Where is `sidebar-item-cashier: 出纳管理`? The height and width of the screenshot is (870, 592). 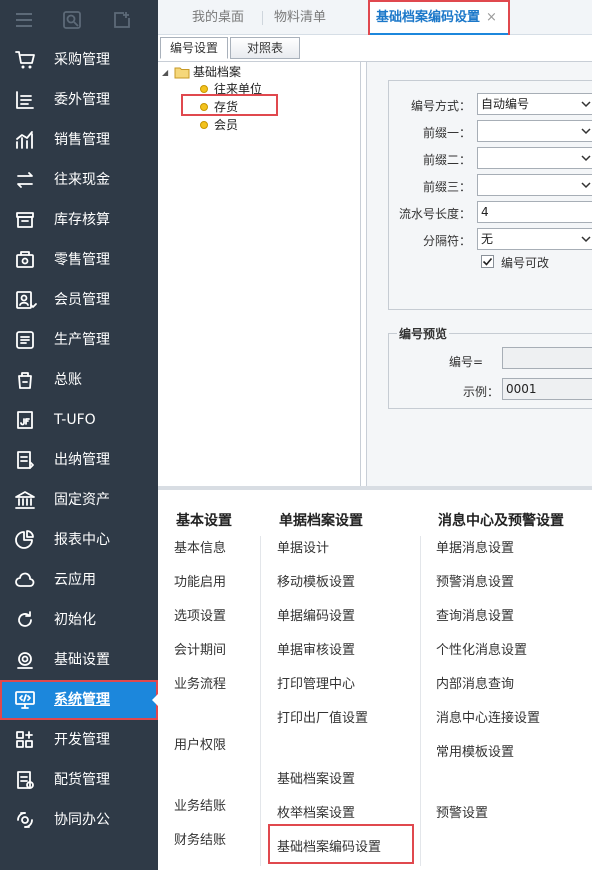
sidebar-item-cashier: 出纳管理 is located at coordinates (79, 460).